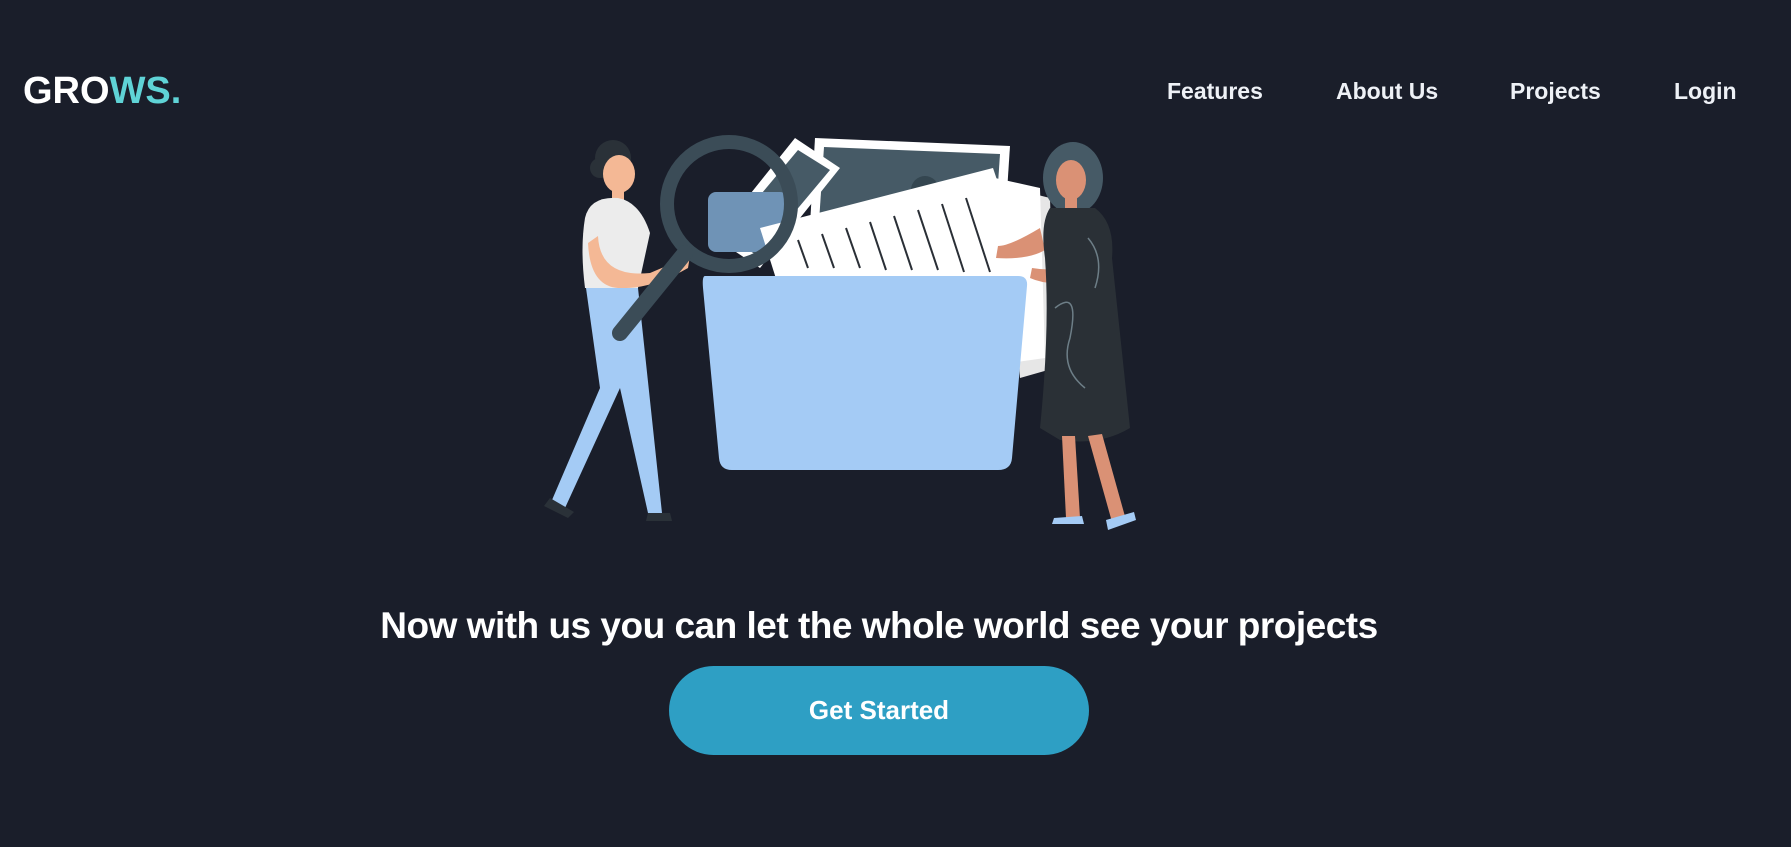 The height and width of the screenshot is (847, 1791). I want to click on nav-link-login: Login, so click(1705, 91).